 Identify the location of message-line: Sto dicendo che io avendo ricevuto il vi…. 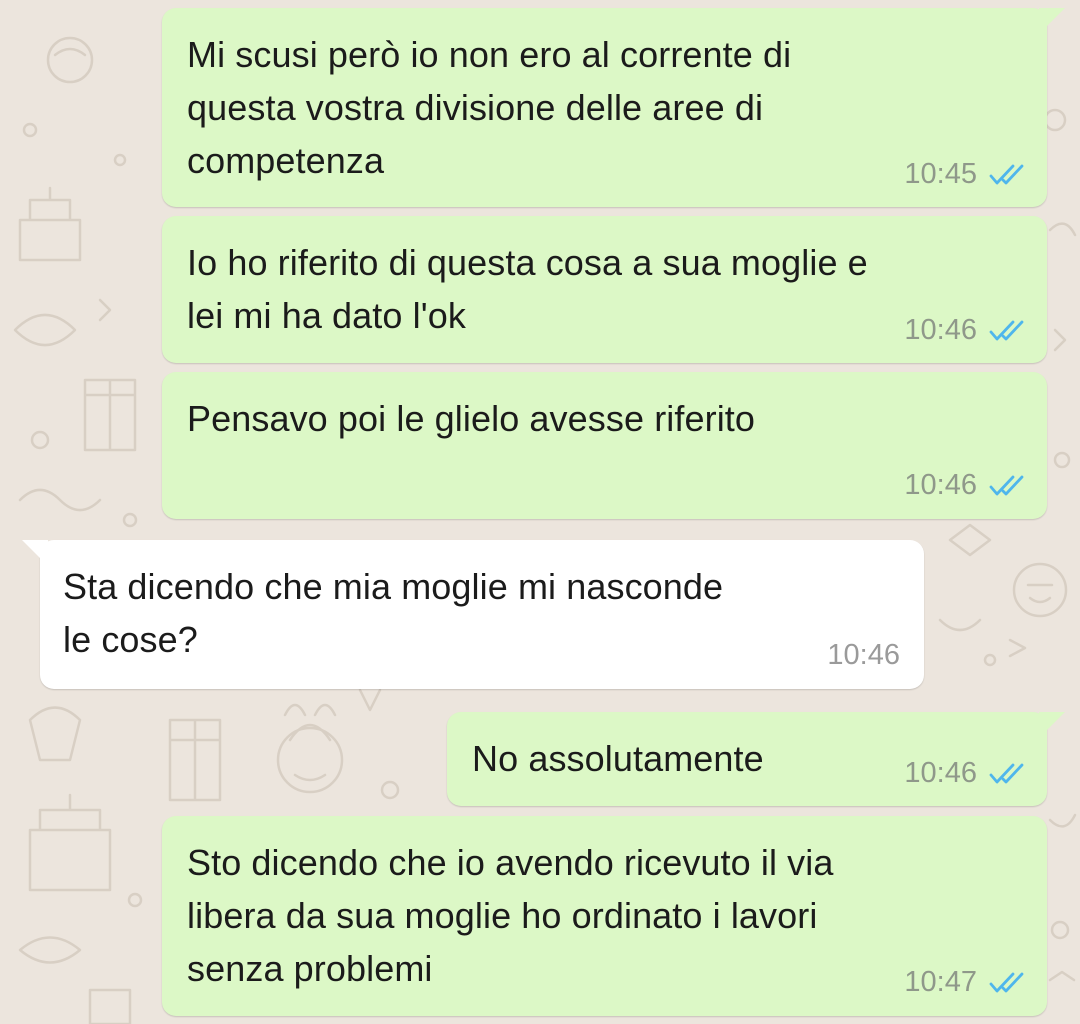
(510, 862).